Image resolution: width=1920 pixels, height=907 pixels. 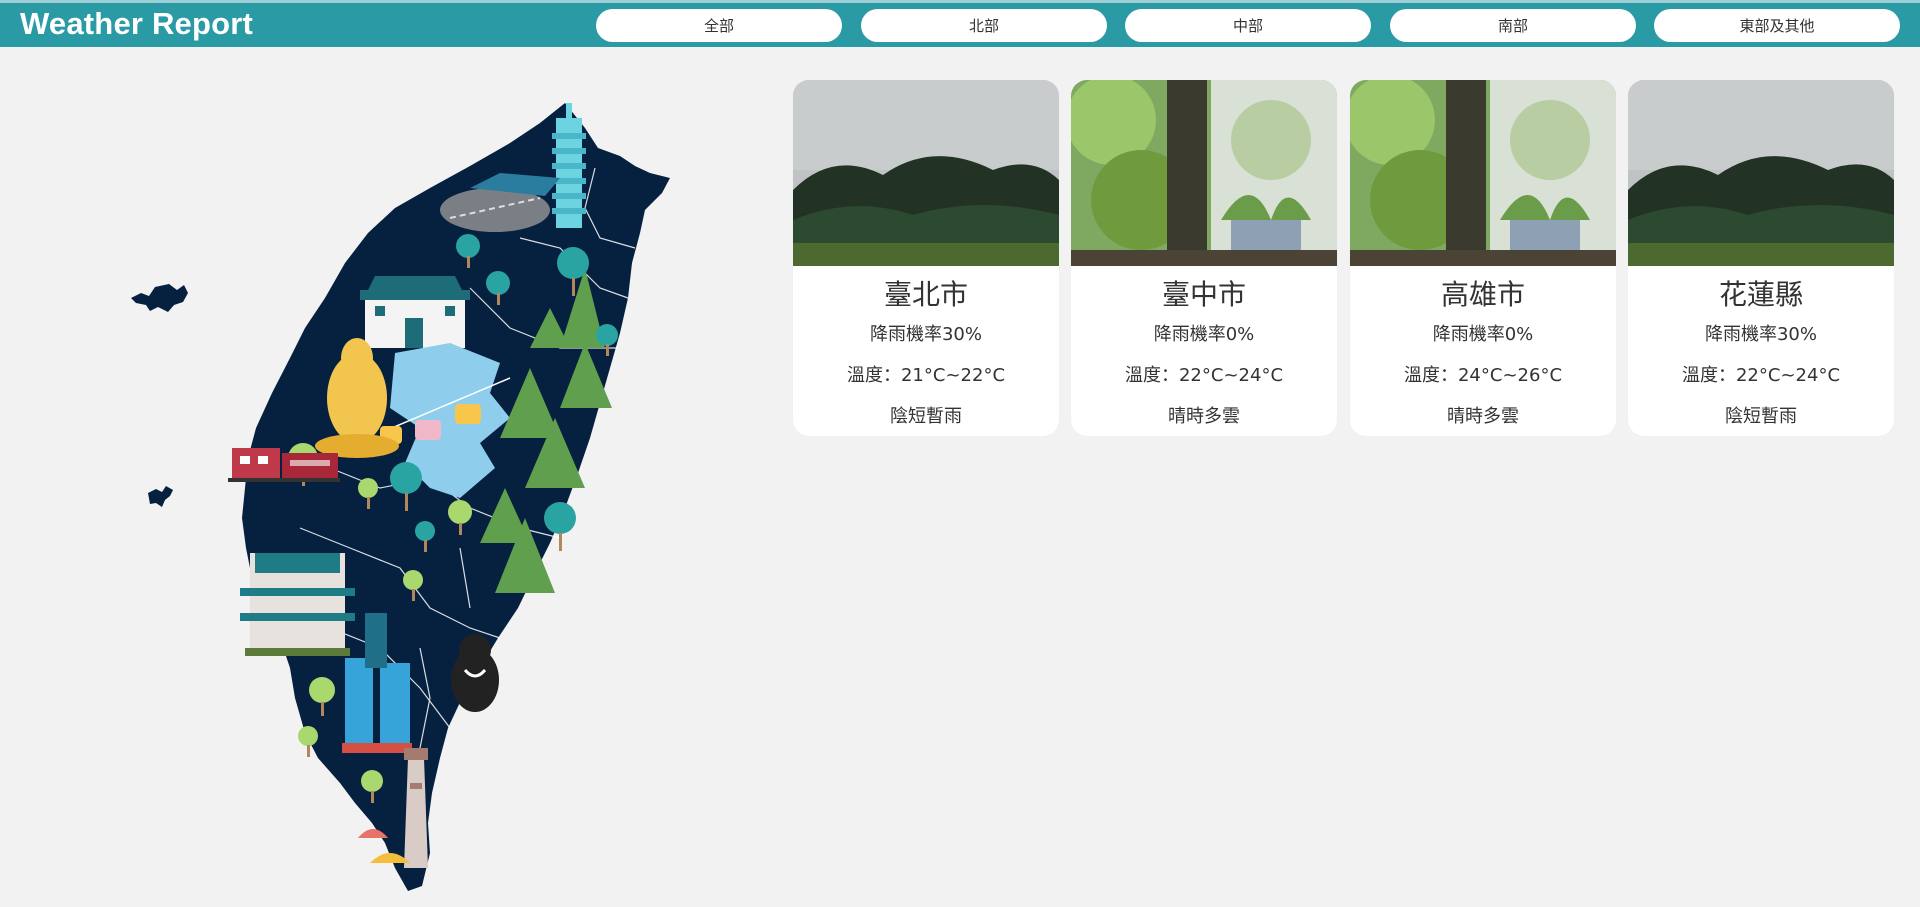 I want to click on weather-card: 臺中市 降雨機率0% 溫度：22°C~24°C 晴時多雲, so click(x=1204, y=258).